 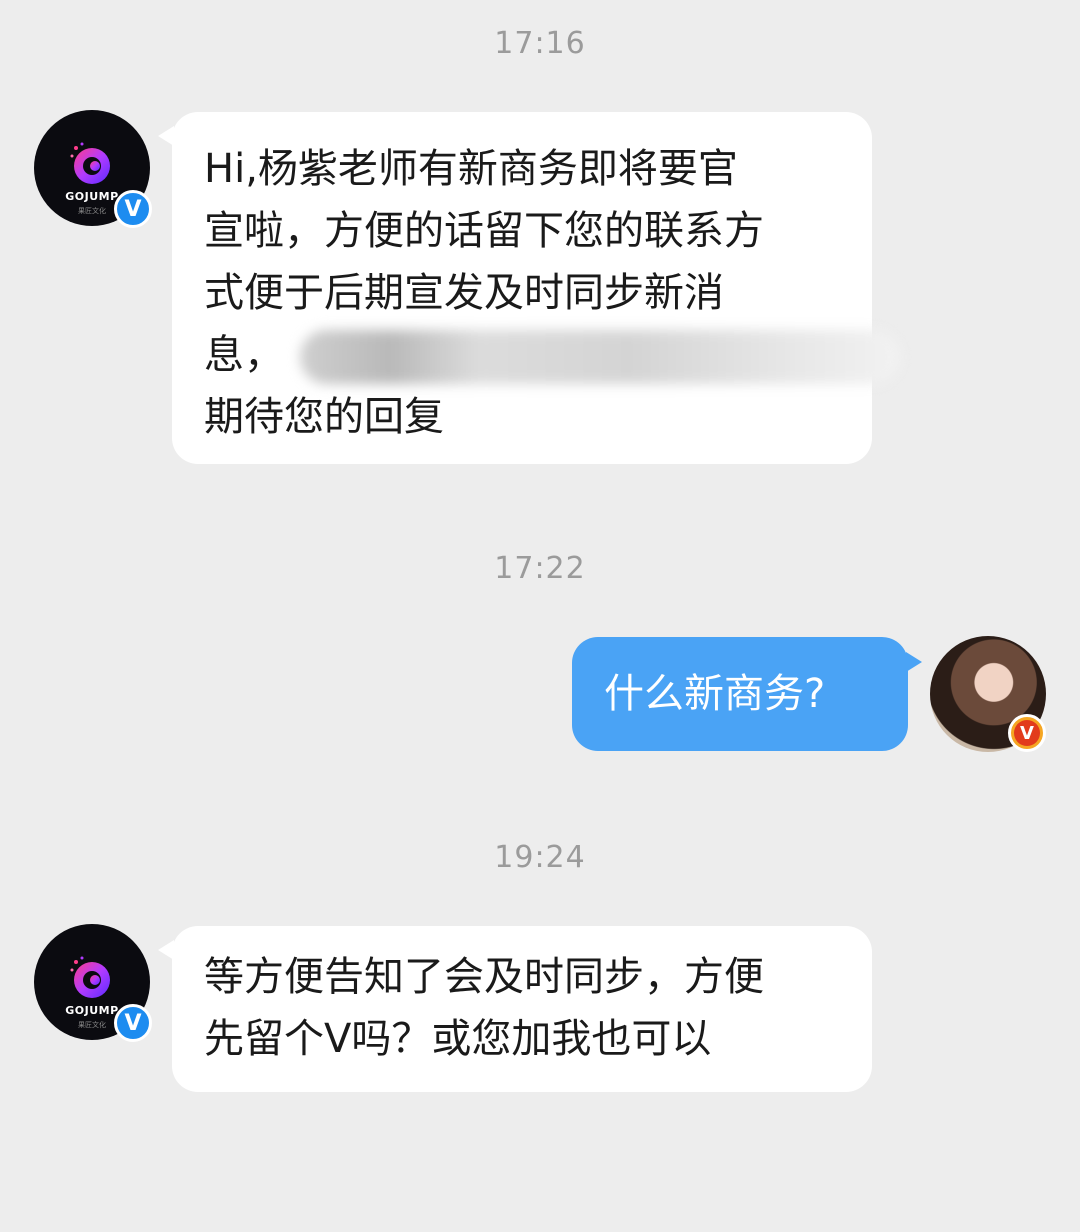 What do you see at coordinates (988, 694) in the screenshot?
I see `self-avatar: V` at bounding box center [988, 694].